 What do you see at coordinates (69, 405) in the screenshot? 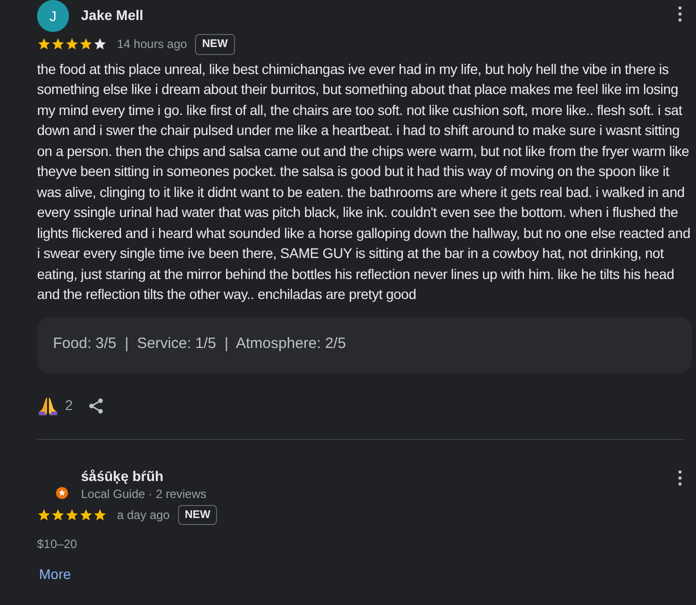
I see `reaction-count: 2` at bounding box center [69, 405].